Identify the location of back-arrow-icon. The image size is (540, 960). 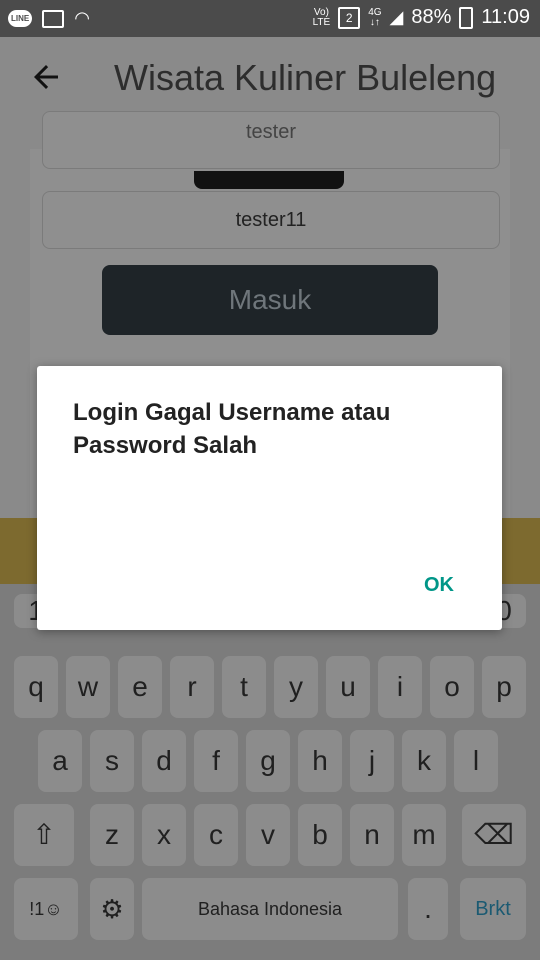
(46, 80).